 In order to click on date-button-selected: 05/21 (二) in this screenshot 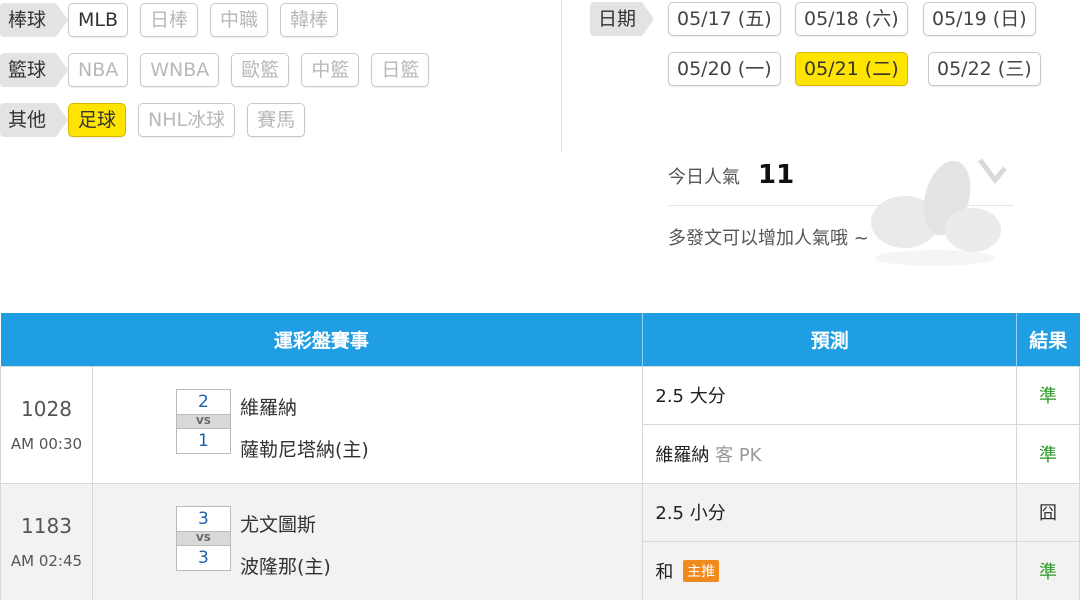, I will do `click(851, 69)`.